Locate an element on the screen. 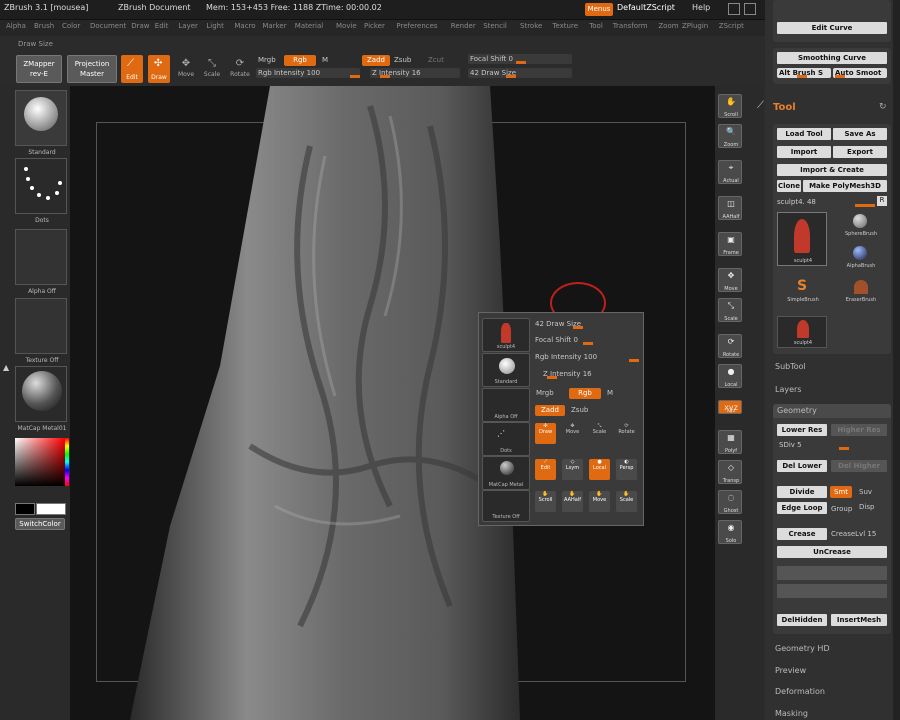 The image size is (900, 720). lower-res-button: Lower Res is located at coordinates (802, 430).